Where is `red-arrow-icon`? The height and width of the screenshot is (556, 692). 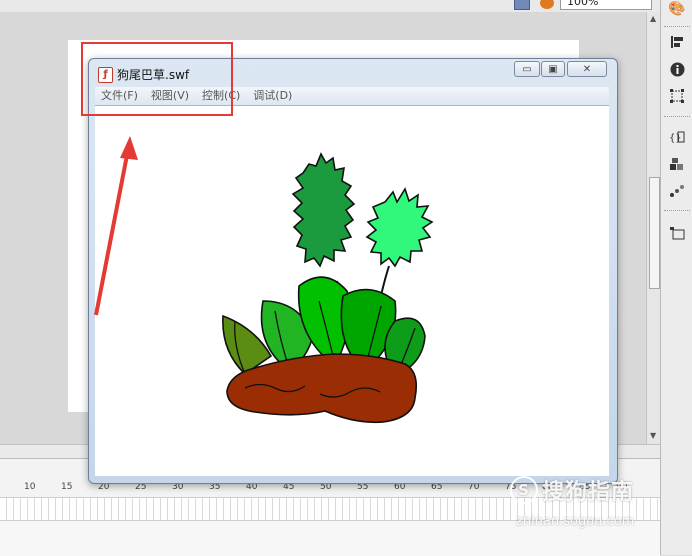 red-arrow-icon is located at coordinates (116, 226).